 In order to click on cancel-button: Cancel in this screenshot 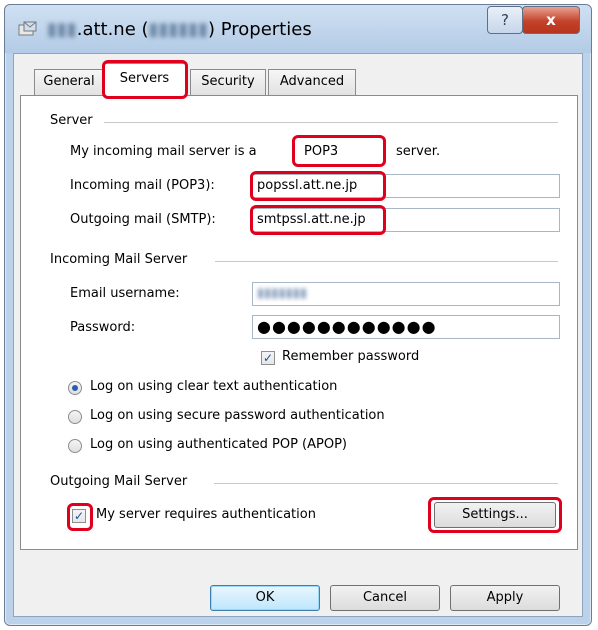, I will do `click(385, 598)`.